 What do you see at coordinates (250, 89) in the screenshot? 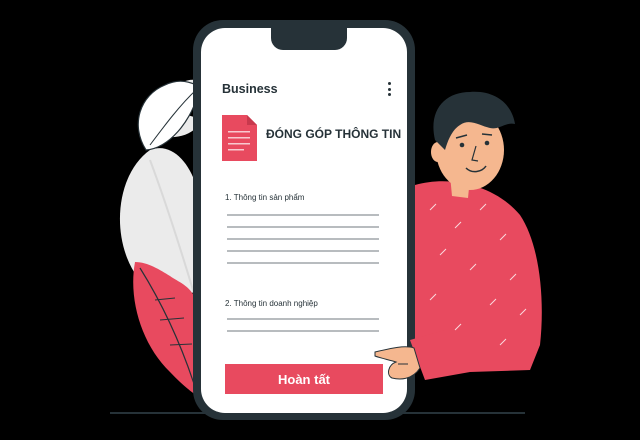
I see `app-title: Business` at bounding box center [250, 89].